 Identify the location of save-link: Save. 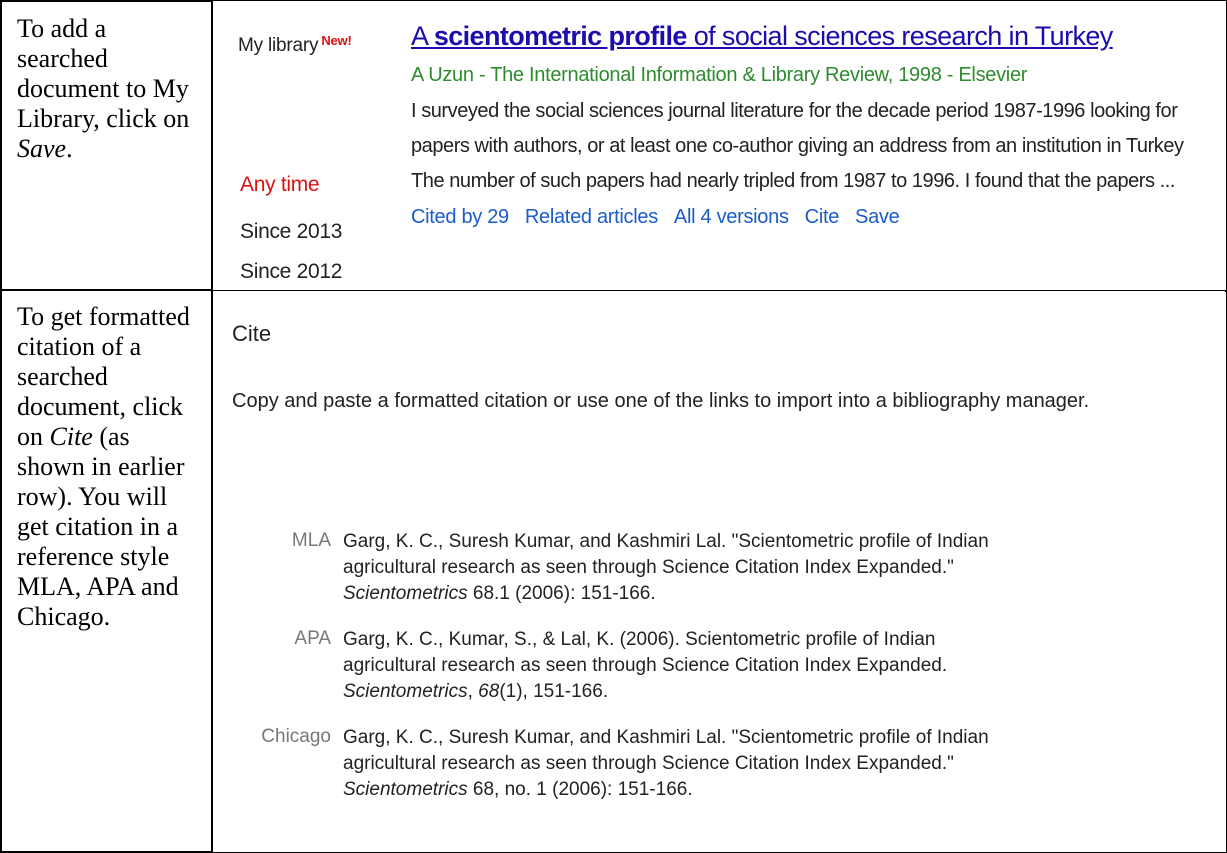
(877, 217).